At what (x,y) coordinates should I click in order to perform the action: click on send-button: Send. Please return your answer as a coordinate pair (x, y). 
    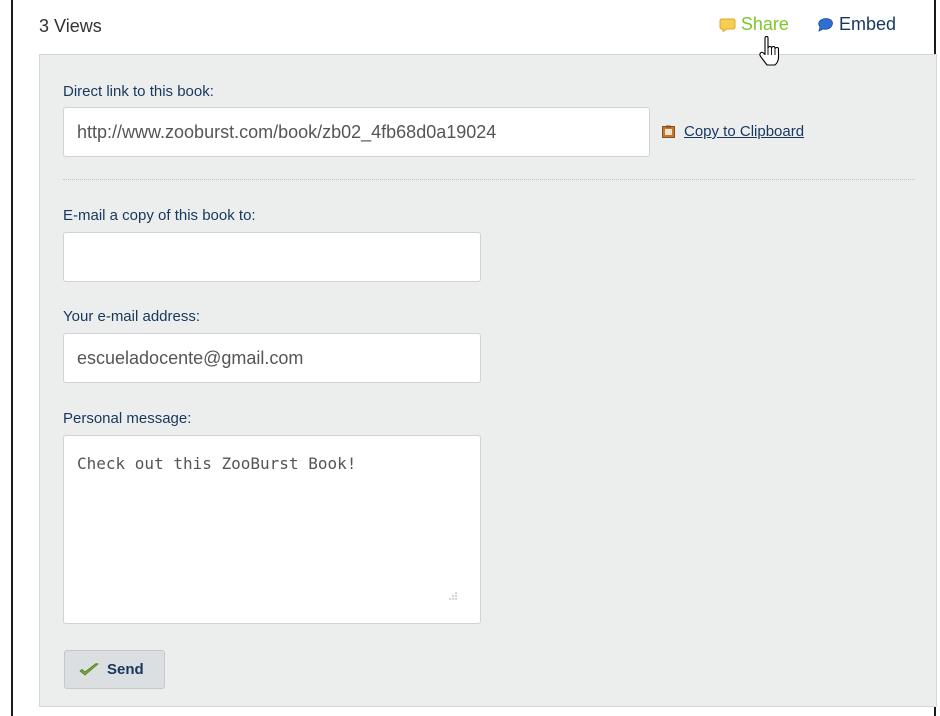
    Looking at the image, I should click on (114, 669).